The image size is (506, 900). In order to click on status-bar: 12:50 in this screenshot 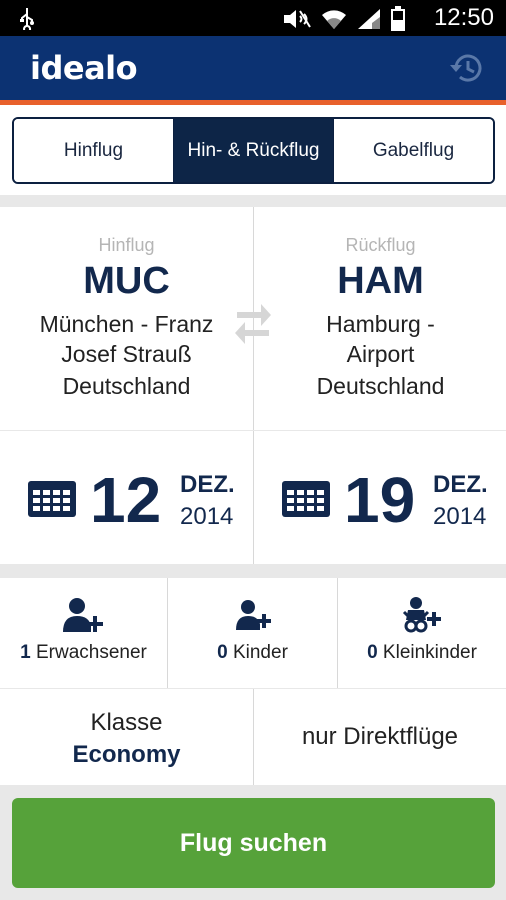, I will do `click(253, 18)`.